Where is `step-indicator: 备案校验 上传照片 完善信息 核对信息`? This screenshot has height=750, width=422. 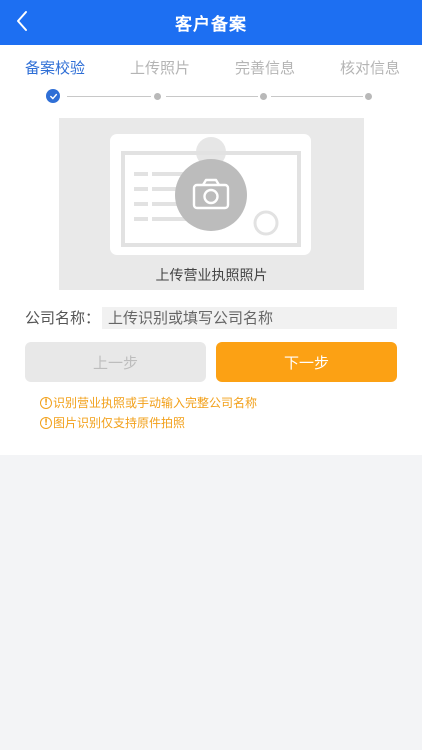
step-indicator: 备案校验 上传照片 完善信息 核对信息 is located at coordinates (211, 78).